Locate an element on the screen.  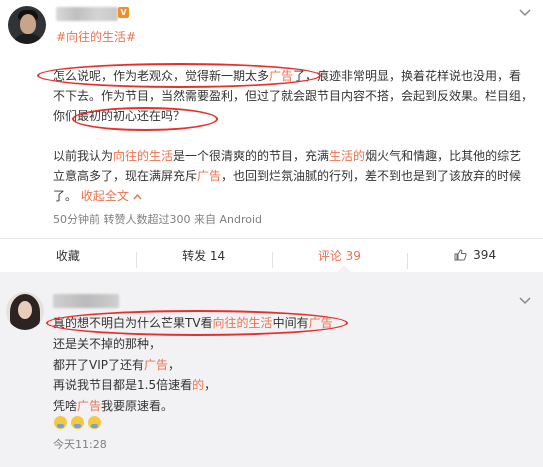
commenter-avatar-face is located at coordinates (25, 310).